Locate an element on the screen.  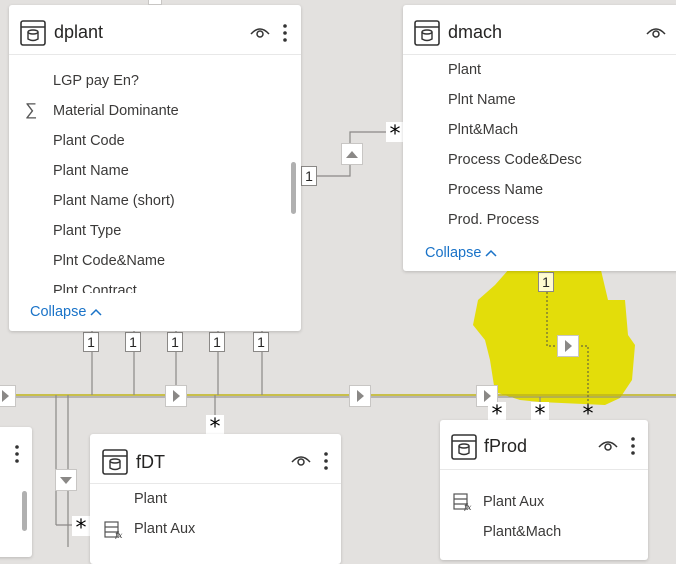
sigma-icon: ∑ is located at coordinates (31, 109).